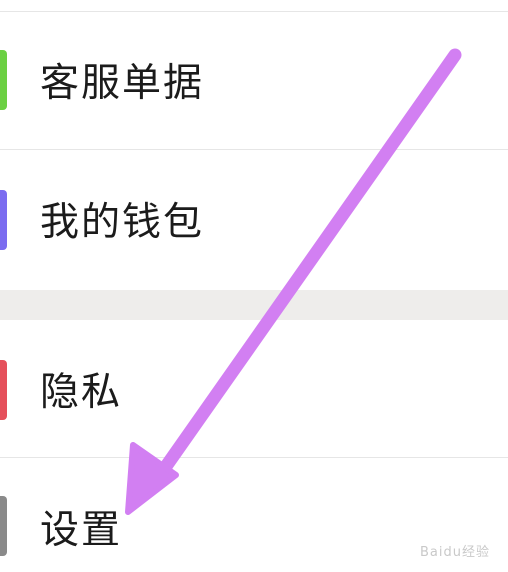 The height and width of the screenshot is (572, 508). I want to click on menu-item-label: 设置, so click(81, 530).